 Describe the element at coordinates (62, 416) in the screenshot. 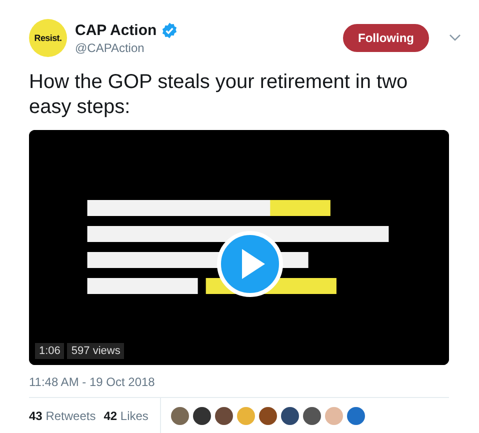

I see `engagement-count: 43 Retweets` at that location.